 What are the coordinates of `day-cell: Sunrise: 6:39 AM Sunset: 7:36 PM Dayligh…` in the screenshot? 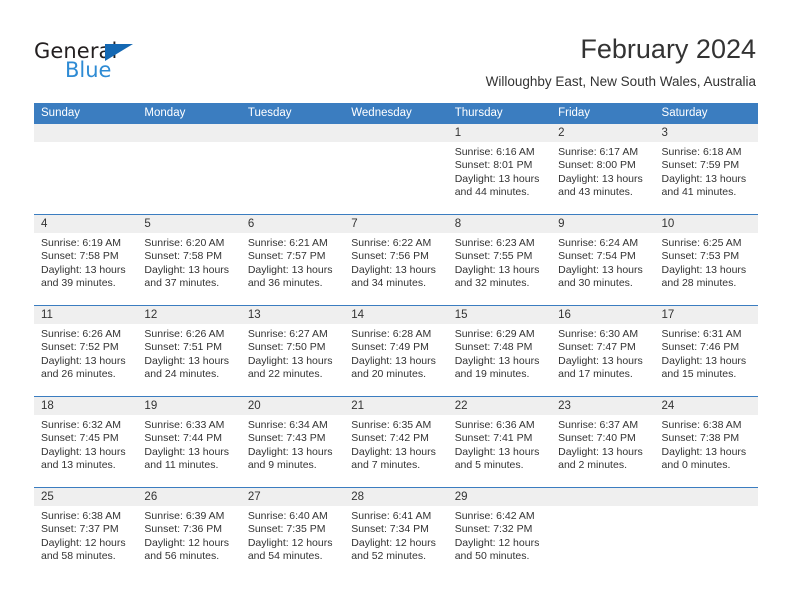 It's located at (188, 542).